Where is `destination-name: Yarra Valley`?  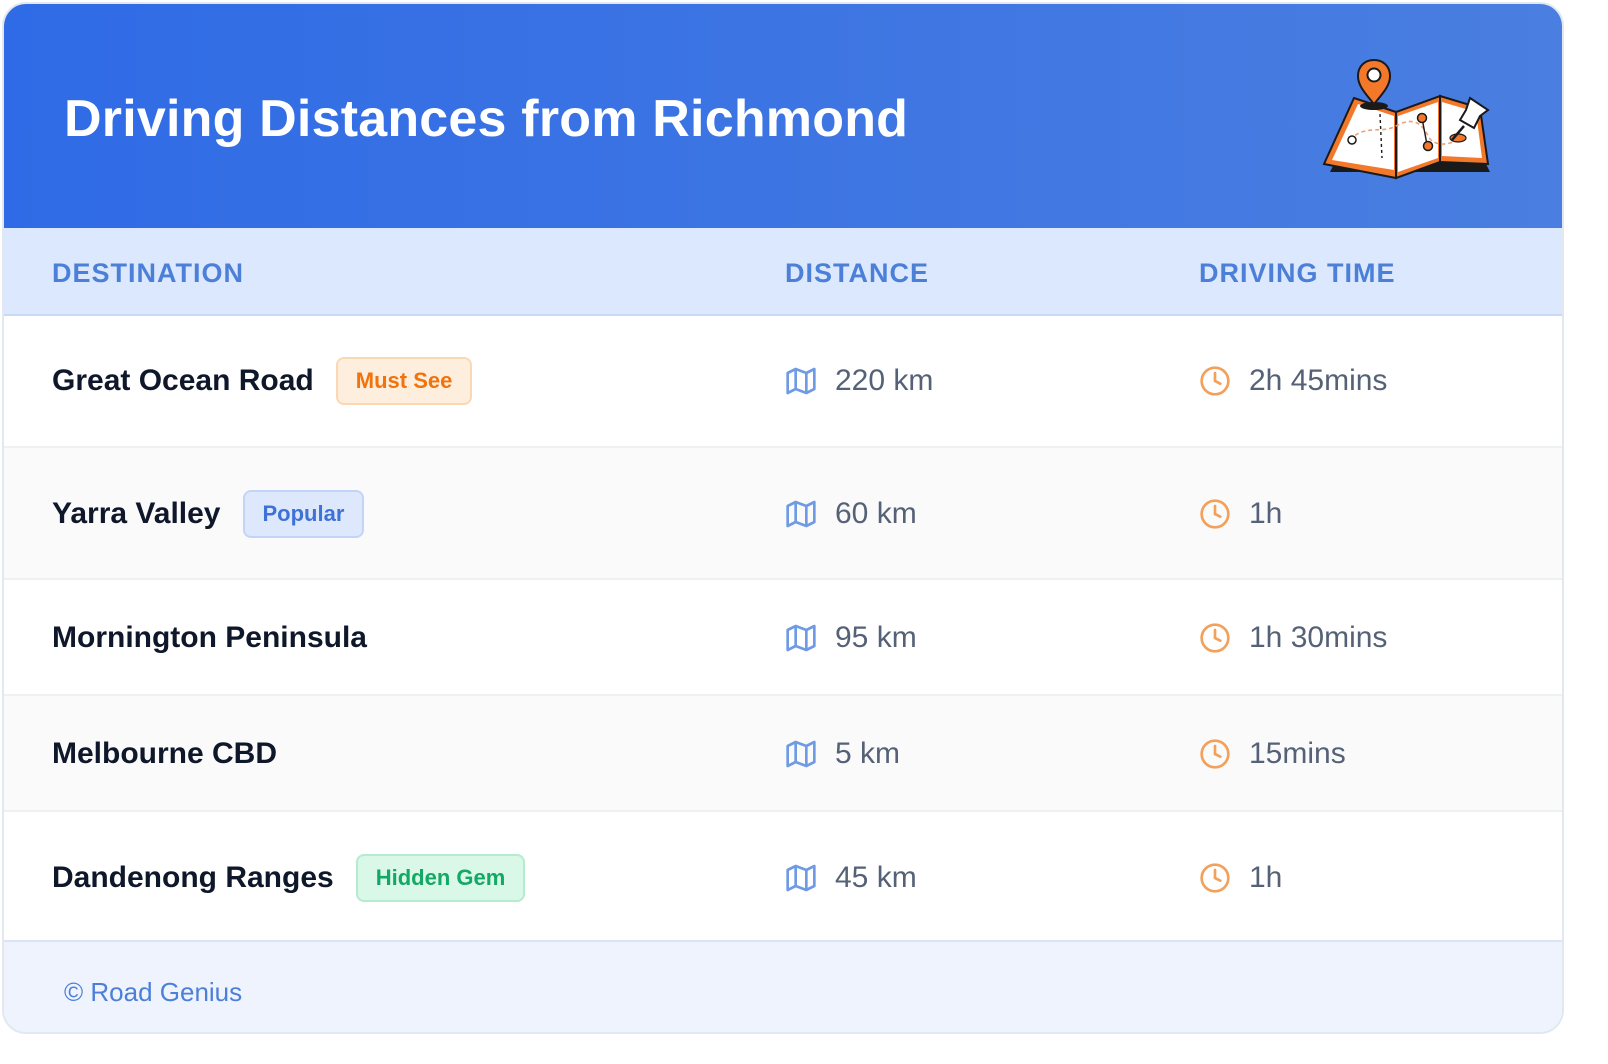
destination-name: Yarra Valley is located at coordinates (136, 513).